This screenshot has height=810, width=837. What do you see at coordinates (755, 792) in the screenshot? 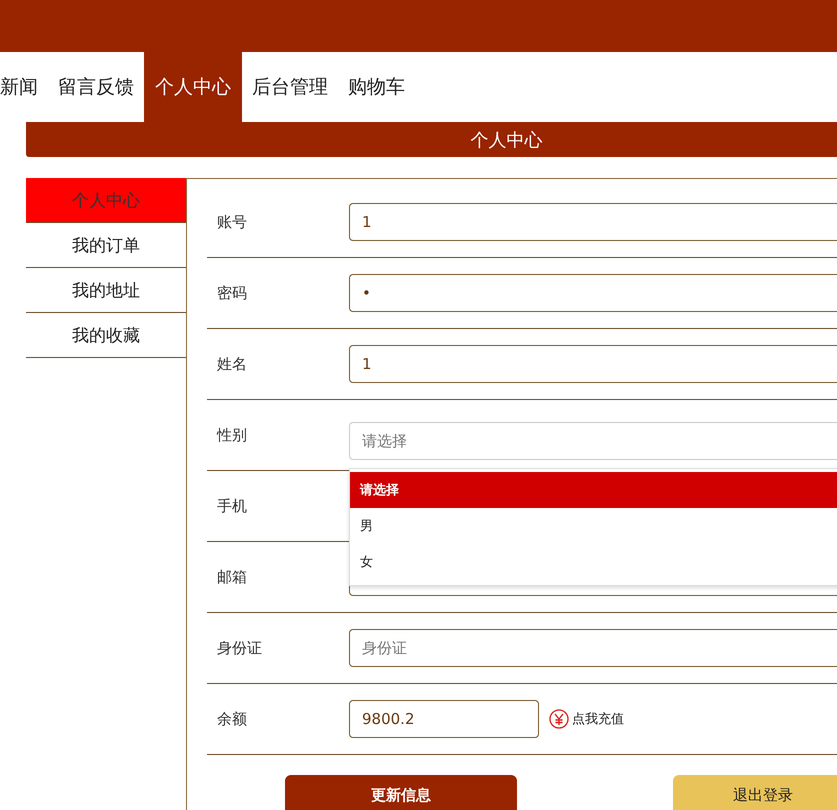
I see `form-button: 退出登录` at bounding box center [755, 792].